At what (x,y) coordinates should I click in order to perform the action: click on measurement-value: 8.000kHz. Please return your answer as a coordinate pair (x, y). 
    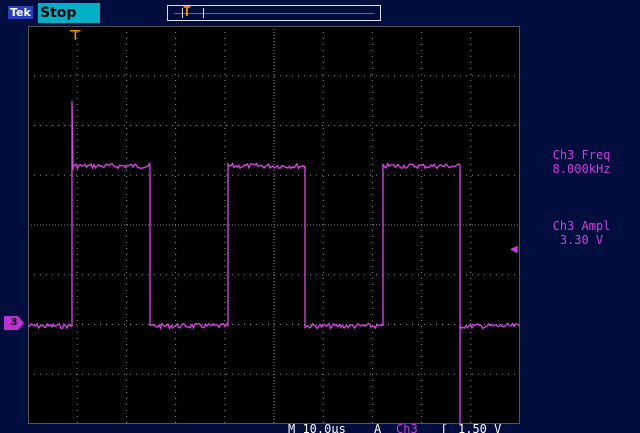
    Looking at the image, I should click on (581, 169).